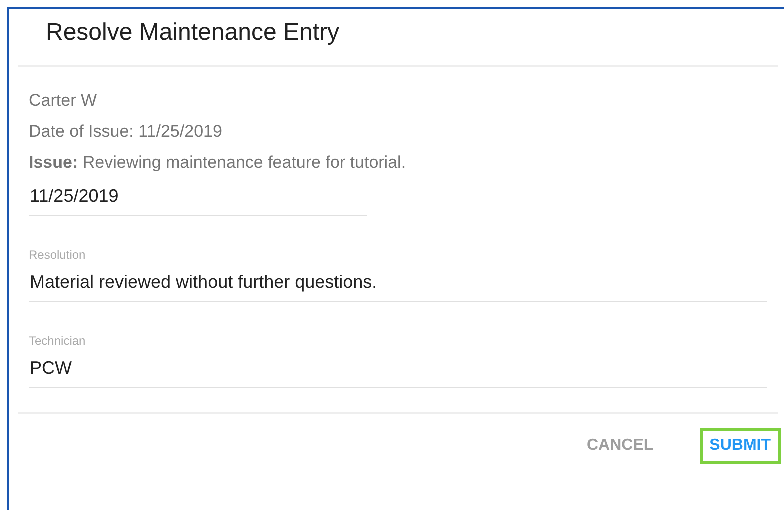 The height and width of the screenshot is (510, 784). What do you see at coordinates (192, 33) in the screenshot?
I see `dialog-title: Resolve Maintenance Entry` at bounding box center [192, 33].